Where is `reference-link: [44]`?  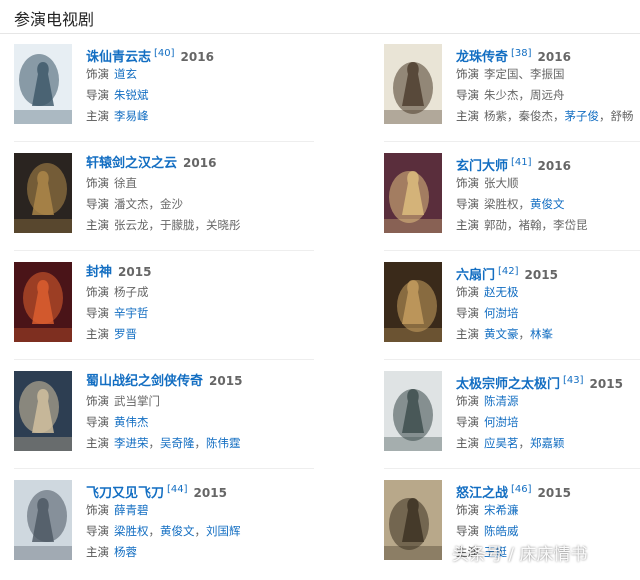
reference-link: [44] is located at coordinates (177, 489).